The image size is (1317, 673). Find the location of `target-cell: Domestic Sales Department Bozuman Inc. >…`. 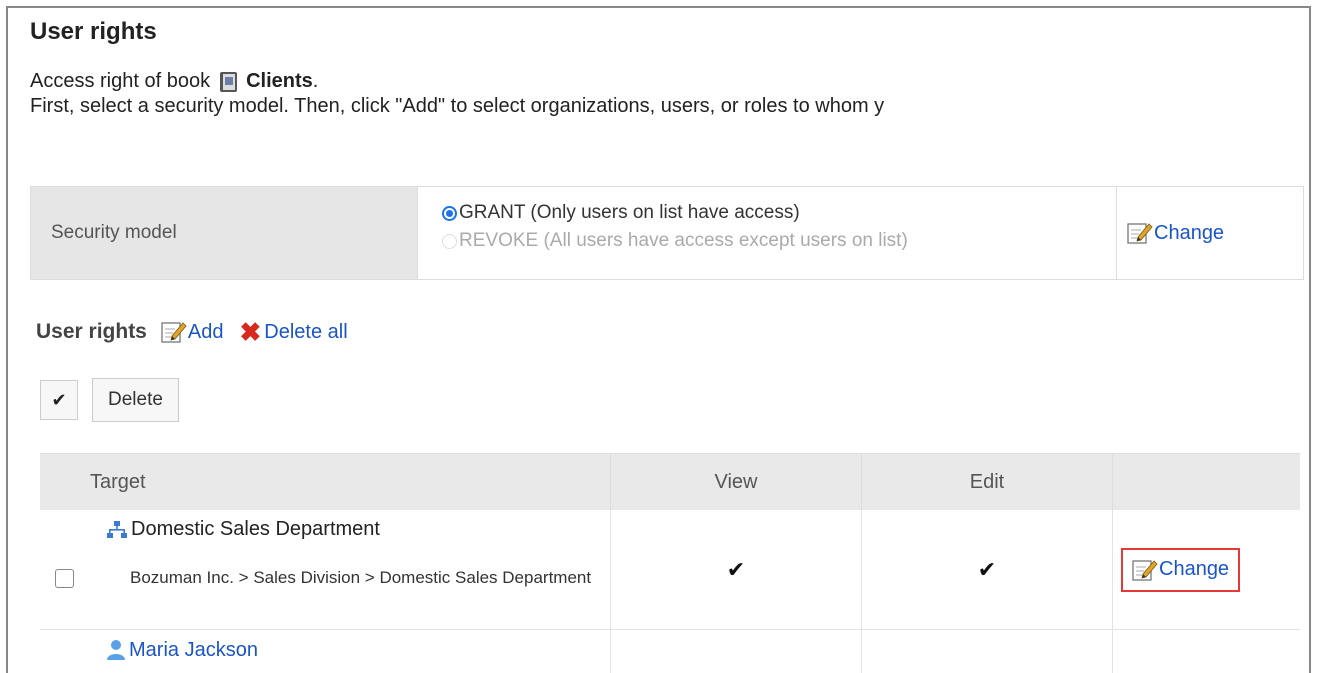

target-cell: Domestic Sales Department Bozuman Inc. >… is located at coordinates (325, 570).